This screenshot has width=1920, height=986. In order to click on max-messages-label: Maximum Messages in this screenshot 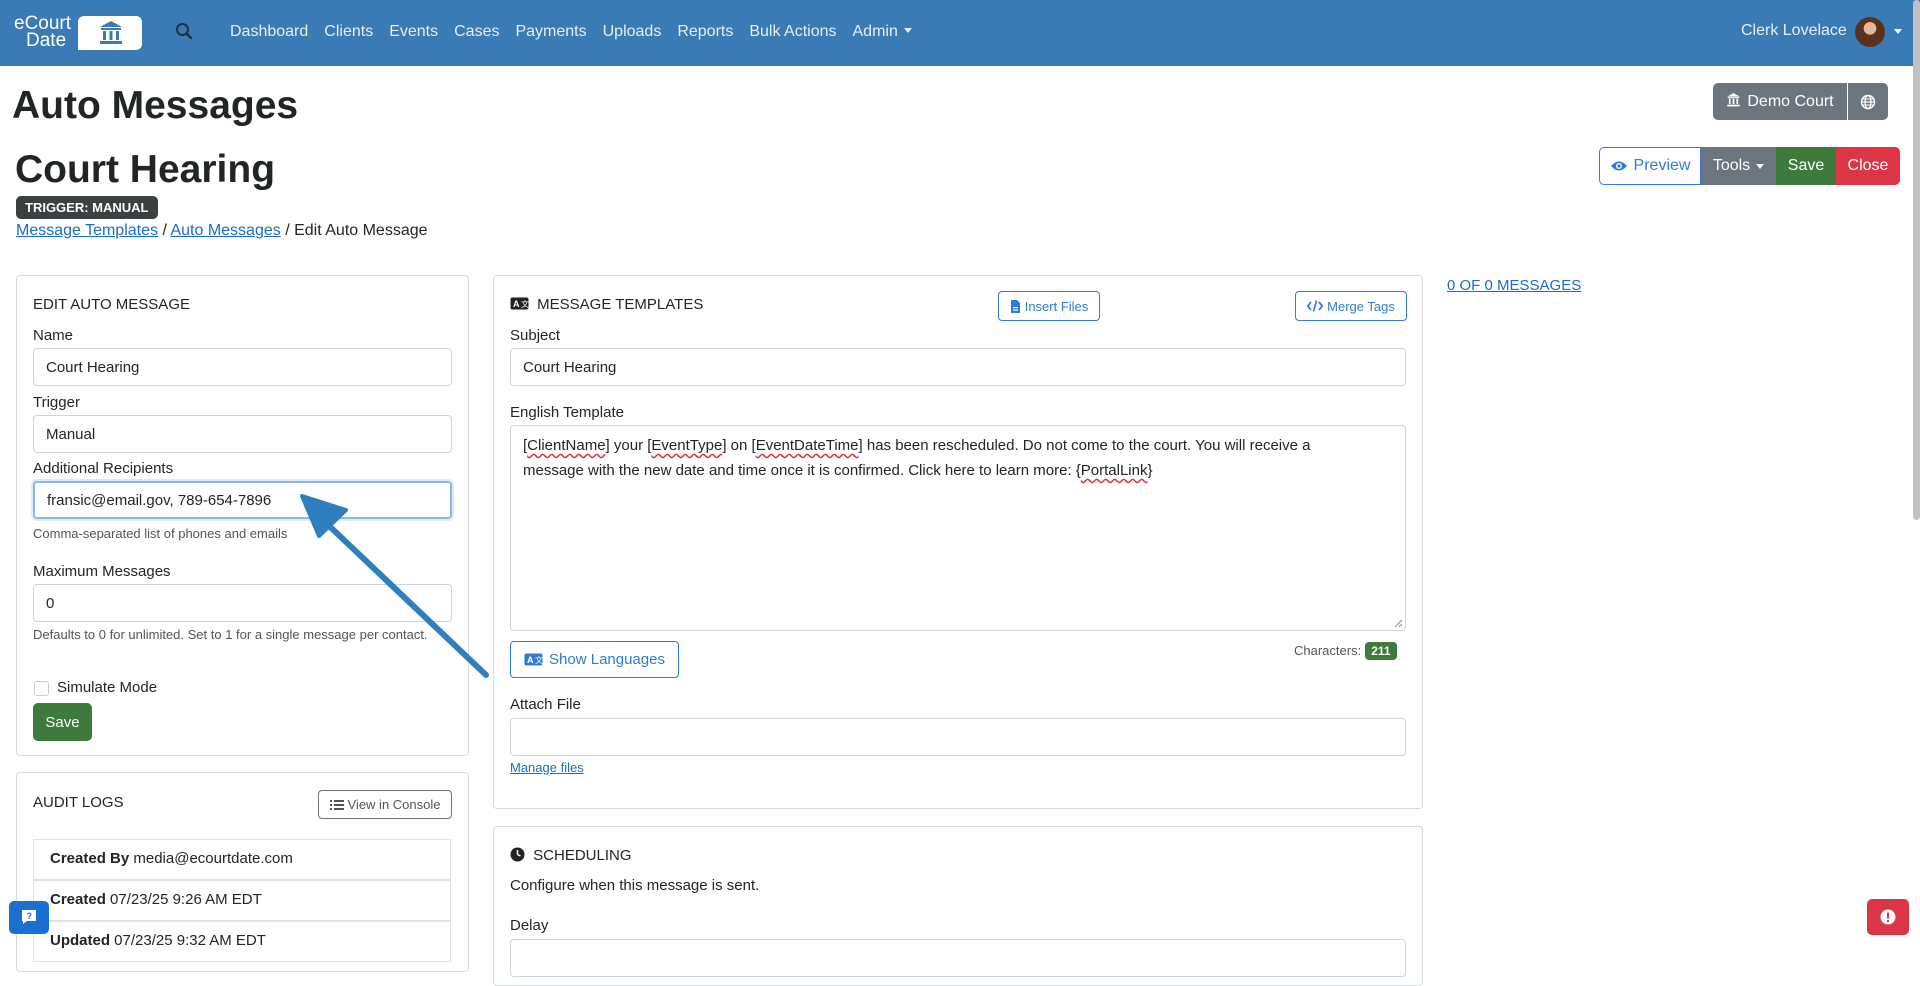, I will do `click(102, 571)`.